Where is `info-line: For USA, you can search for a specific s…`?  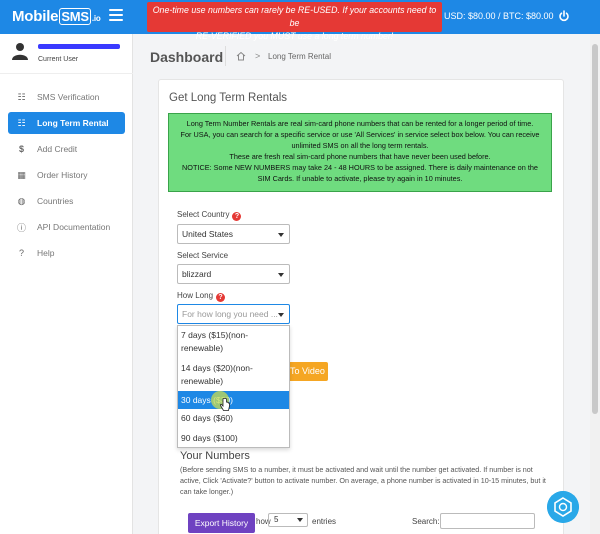 info-line: For USA, you can search for a specific s… is located at coordinates (360, 134).